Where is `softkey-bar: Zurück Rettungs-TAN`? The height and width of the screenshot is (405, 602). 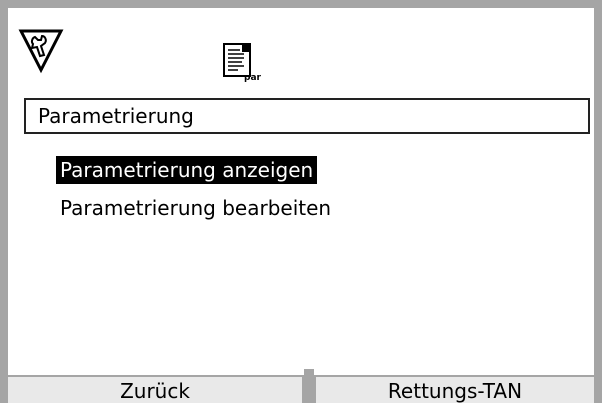 softkey-bar: Zurück Rettungs-TAN is located at coordinates (301, 386).